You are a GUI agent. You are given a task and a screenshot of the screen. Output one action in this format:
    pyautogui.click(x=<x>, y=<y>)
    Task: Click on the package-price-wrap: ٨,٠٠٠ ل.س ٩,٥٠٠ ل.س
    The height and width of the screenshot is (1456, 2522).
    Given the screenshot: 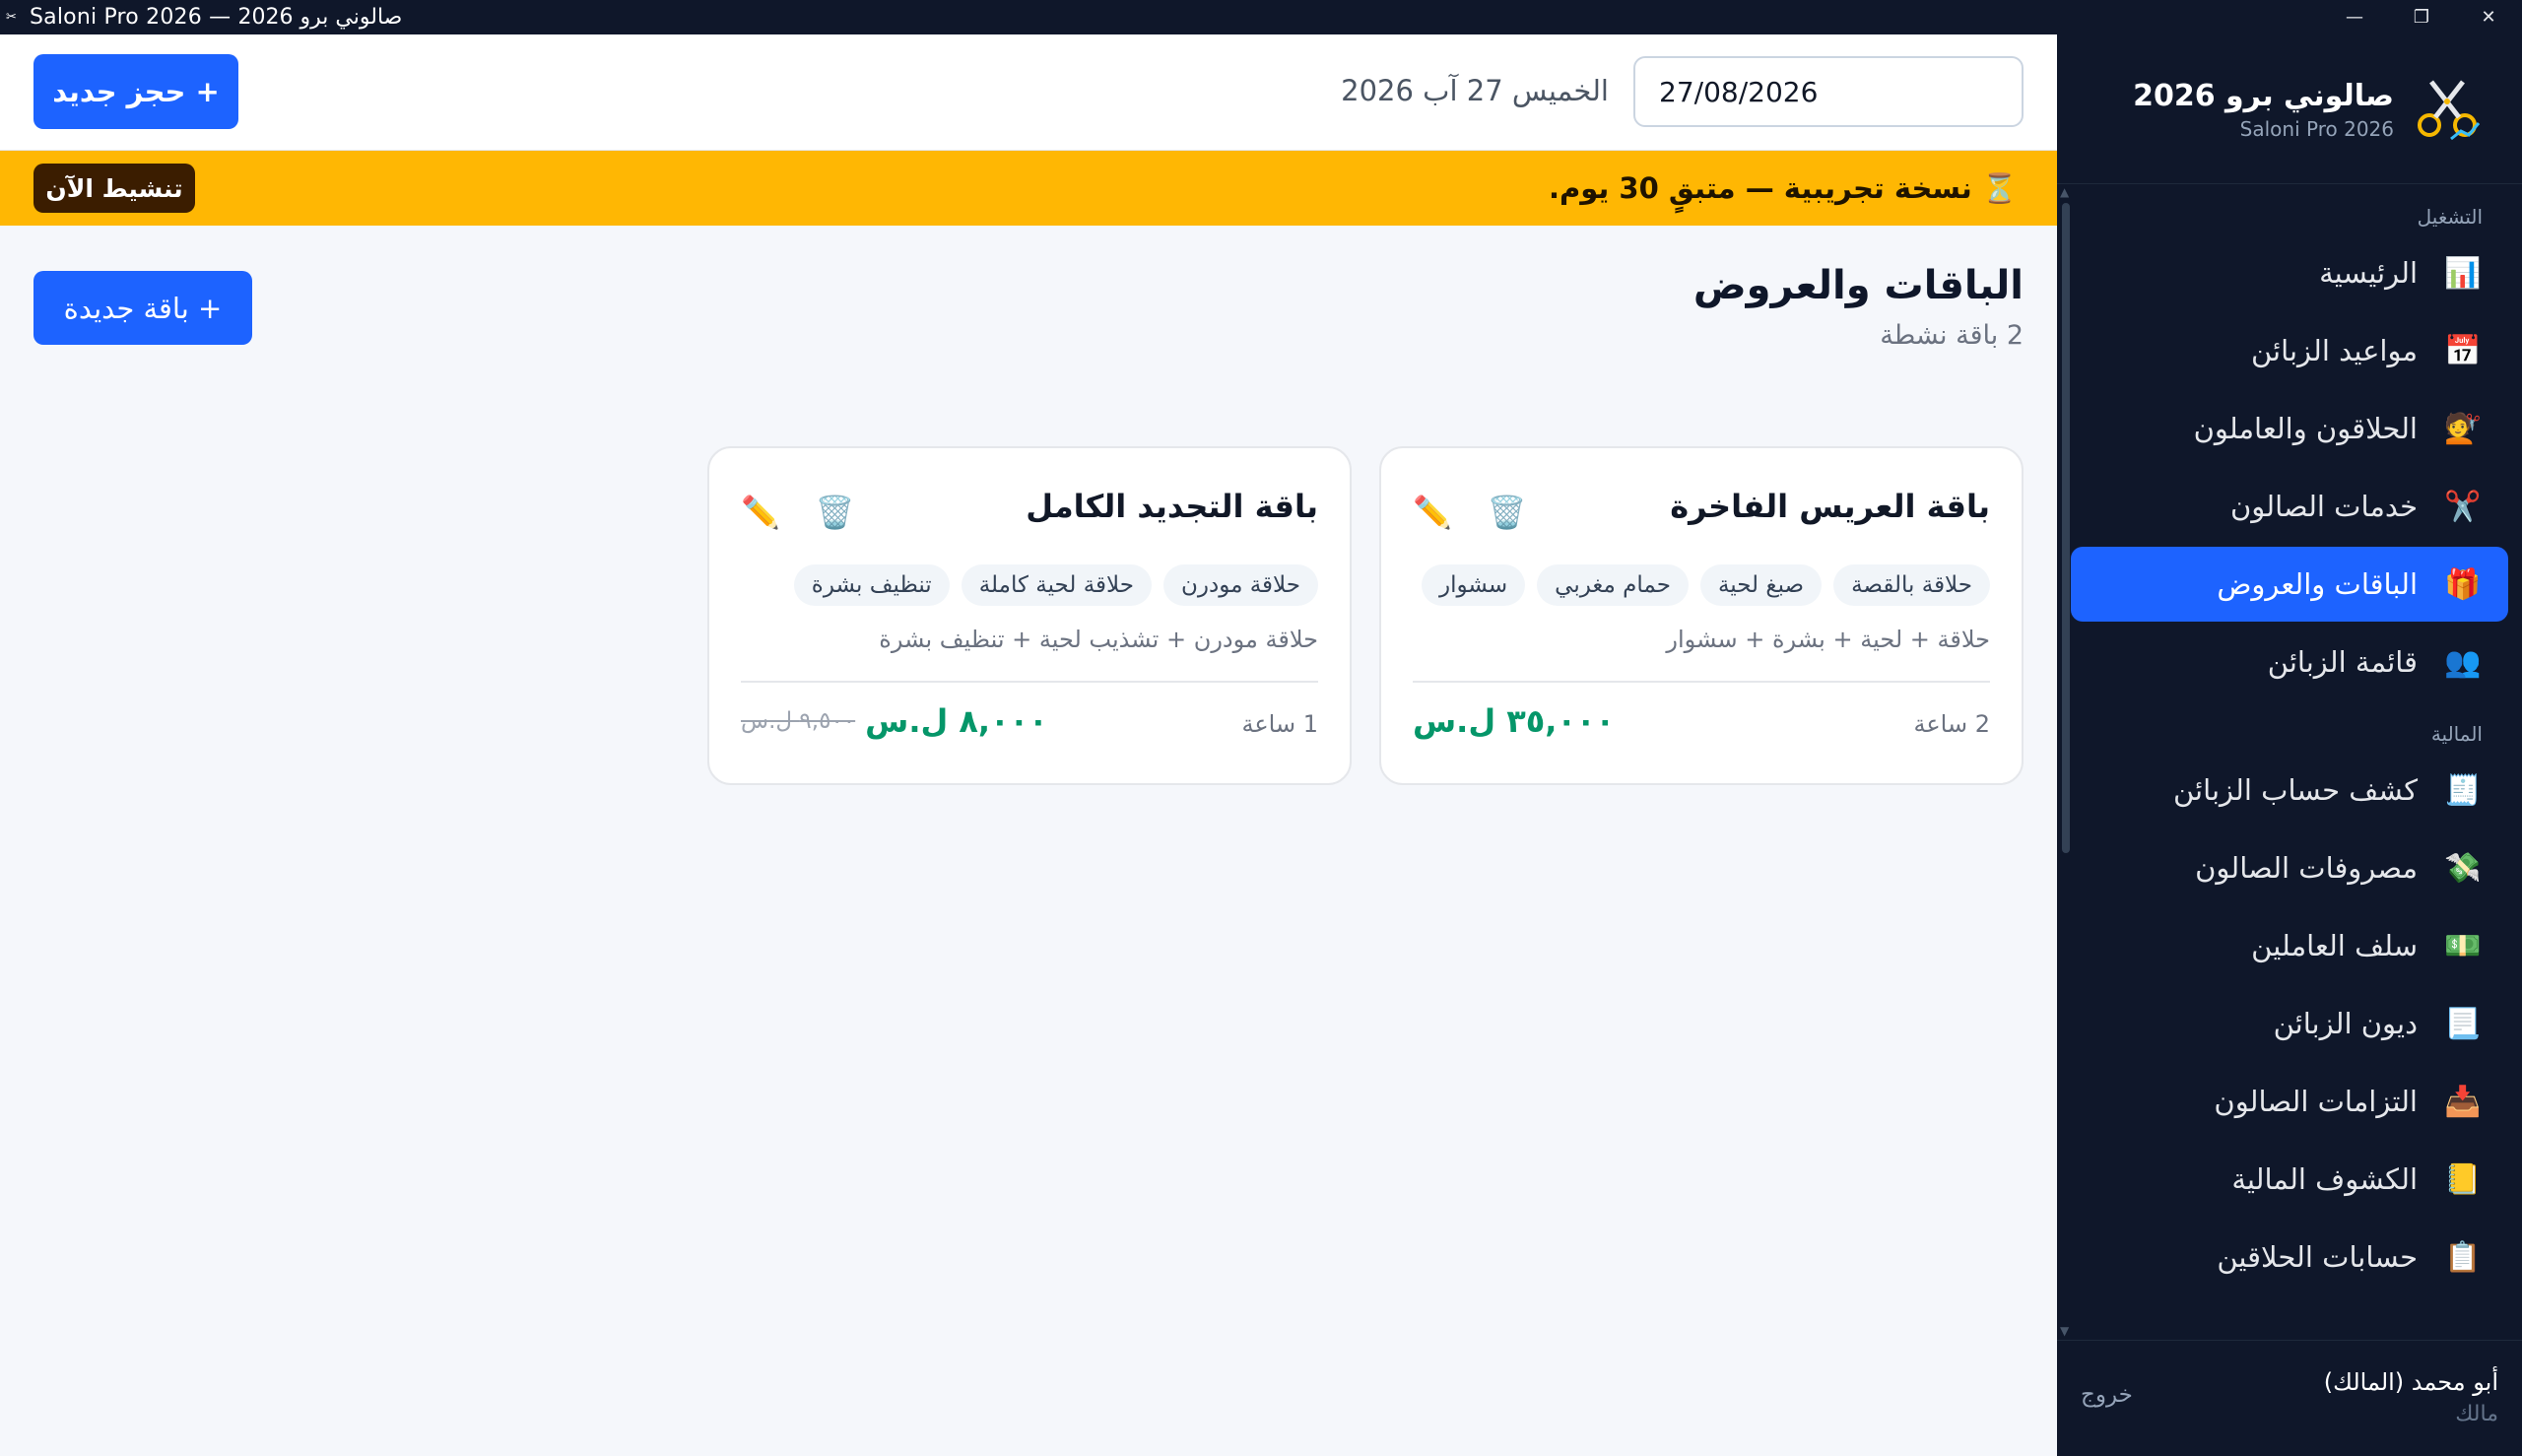 What is the action you would take?
    pyautogui.click(x=894, y=721)
    